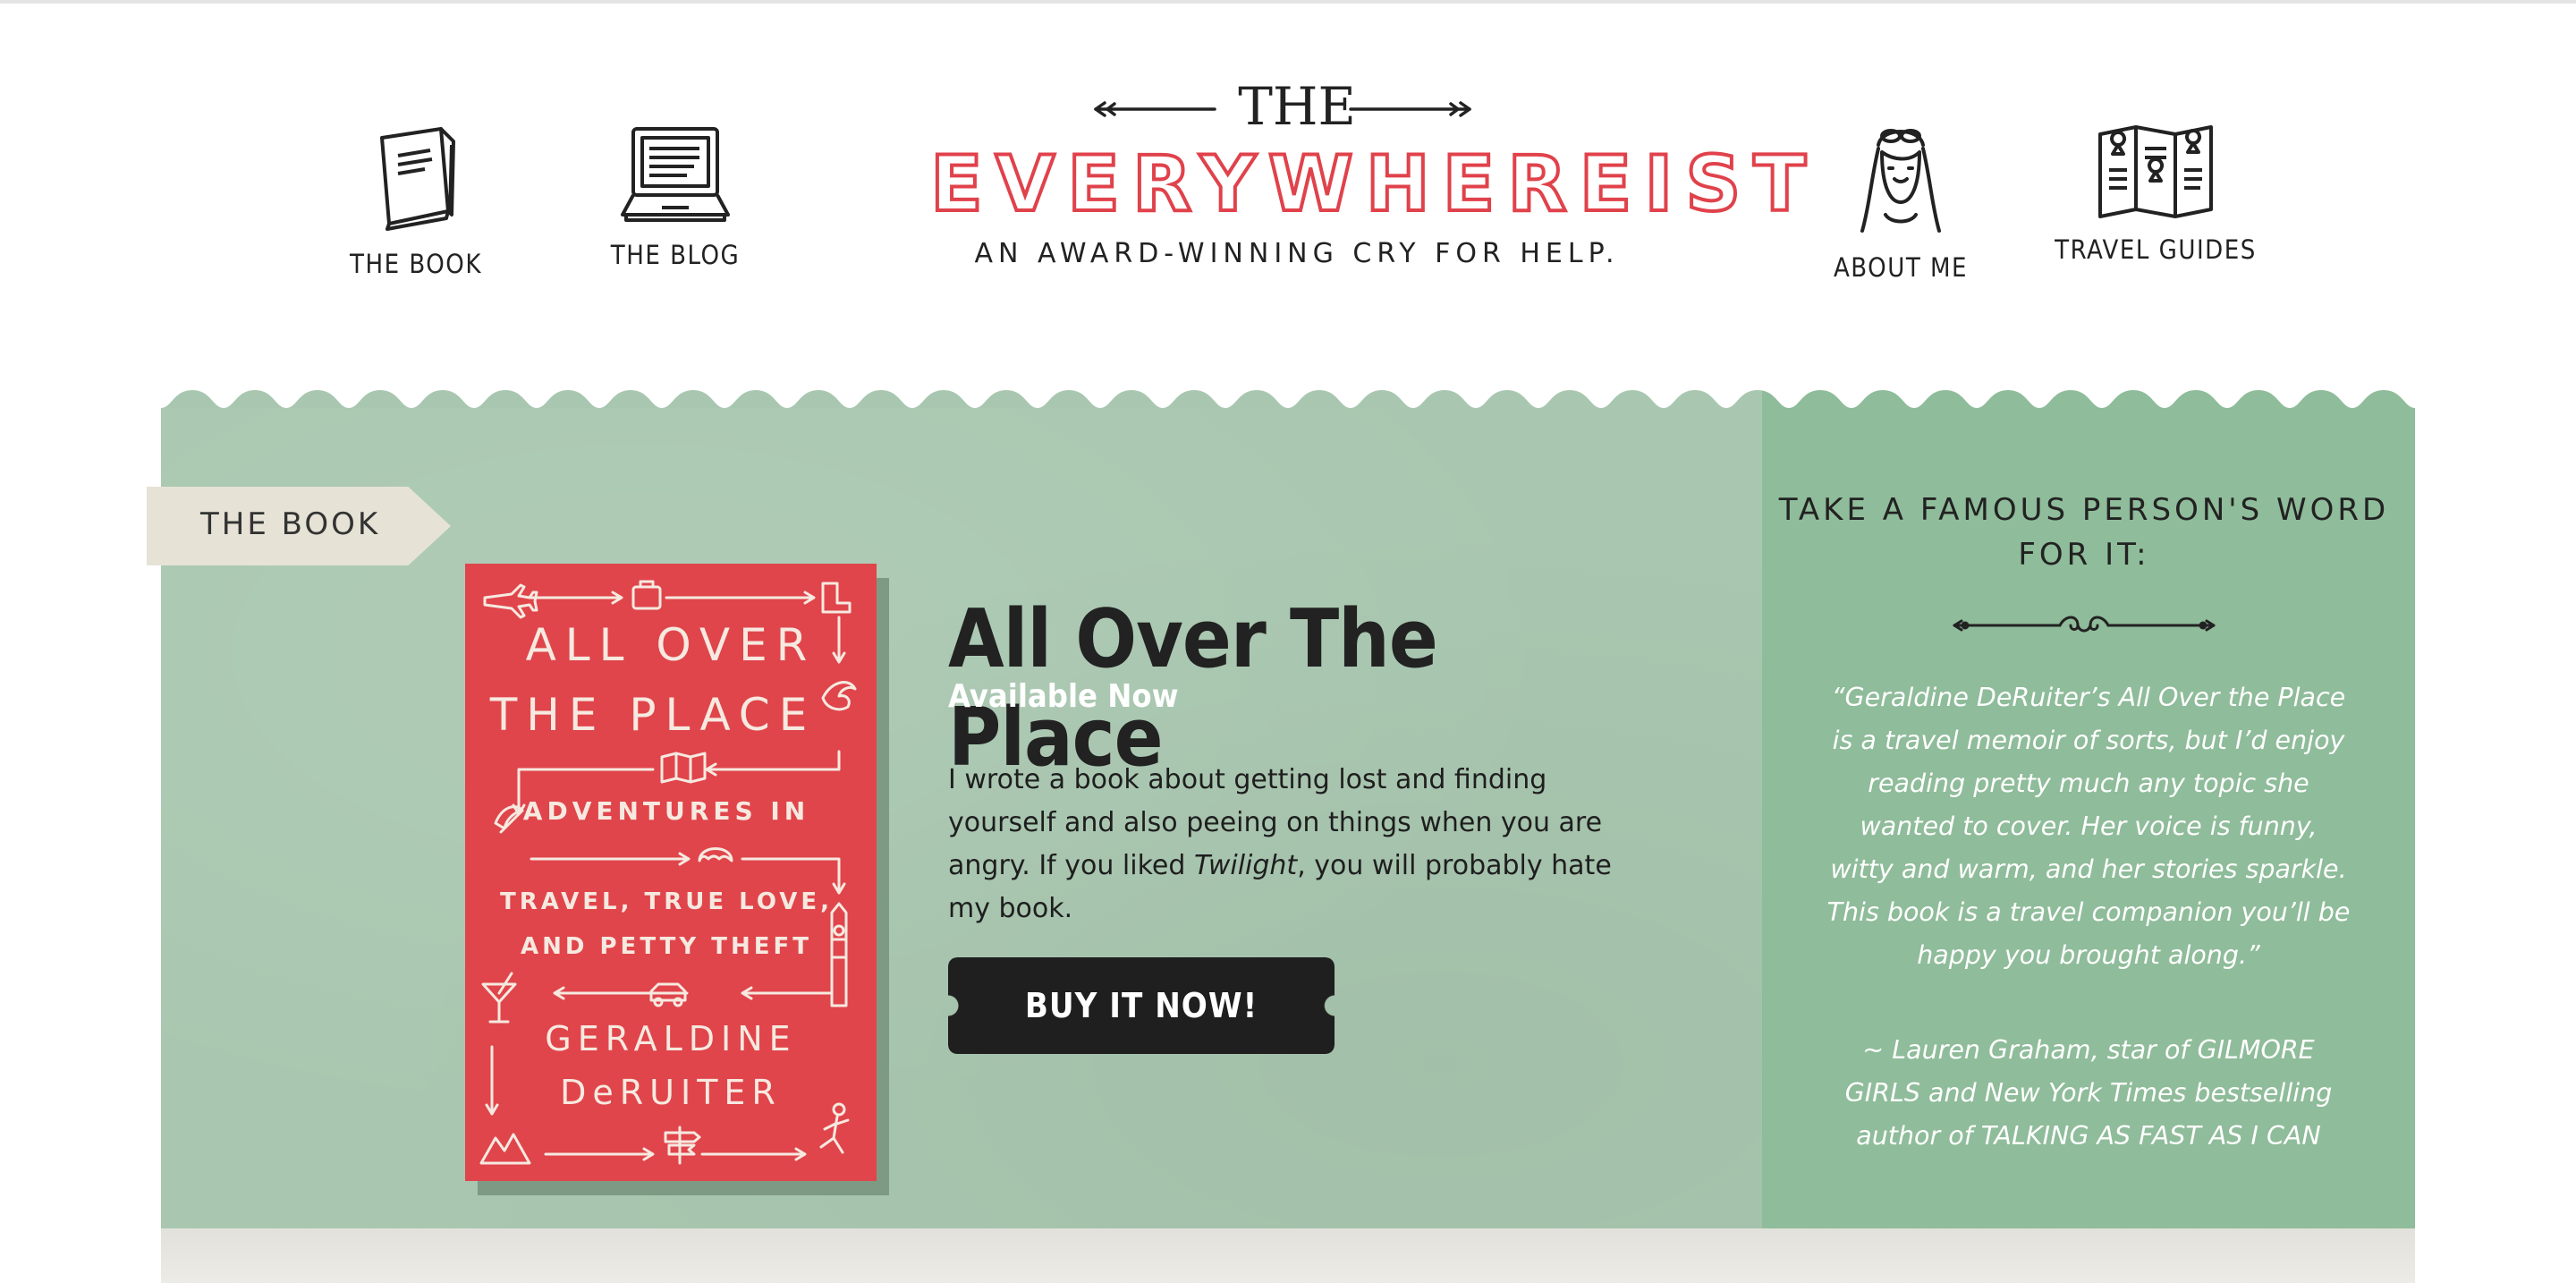 The height and width of the screenshot is (1283, 2576). What do you see at coordinates (2084, 624) in the screenshot?
I see `ornamental-divider-icon` at bounding box center [2084, 624].